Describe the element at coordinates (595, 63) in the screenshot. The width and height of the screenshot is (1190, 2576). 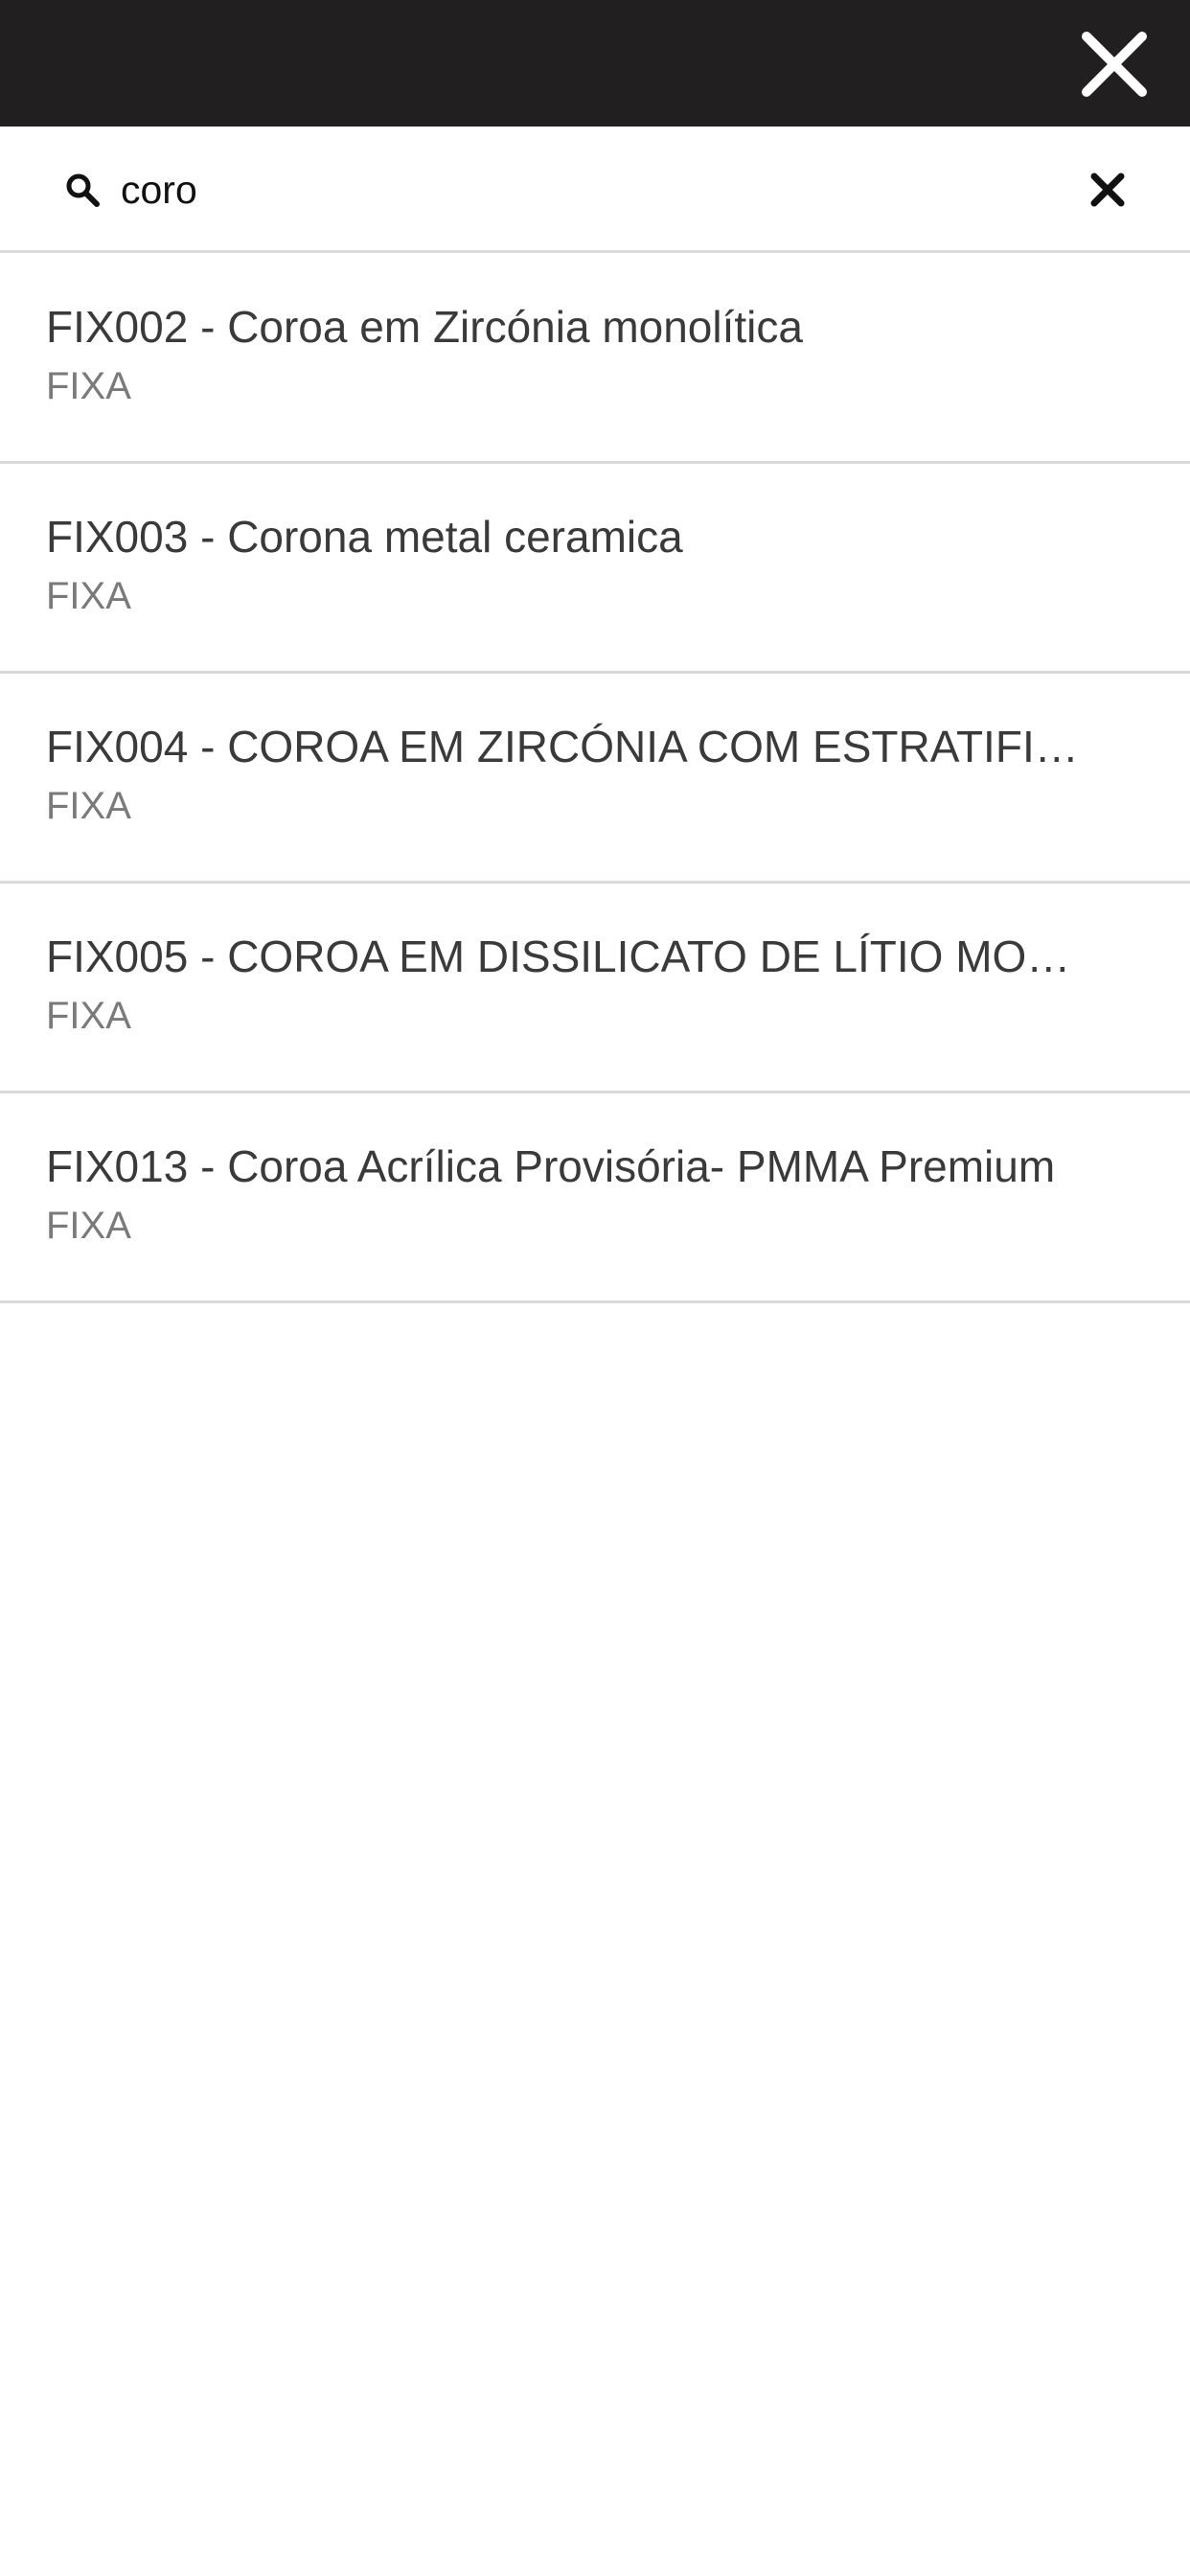
I see `top-bar` at that location.